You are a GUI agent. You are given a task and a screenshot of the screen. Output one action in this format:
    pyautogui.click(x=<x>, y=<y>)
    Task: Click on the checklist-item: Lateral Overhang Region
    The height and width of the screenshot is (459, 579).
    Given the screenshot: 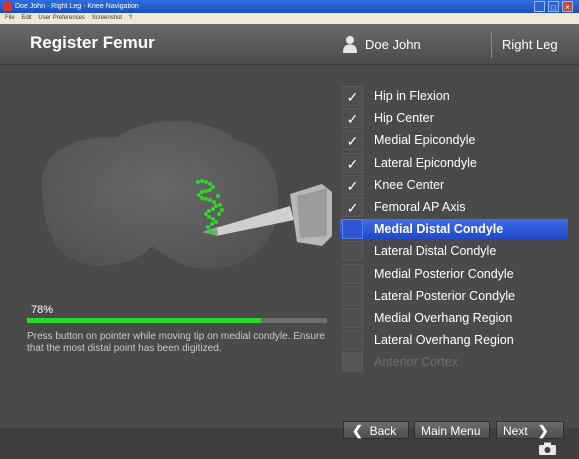 What is the action you would take?
    pyautogui.click(x=454, y=340)
    